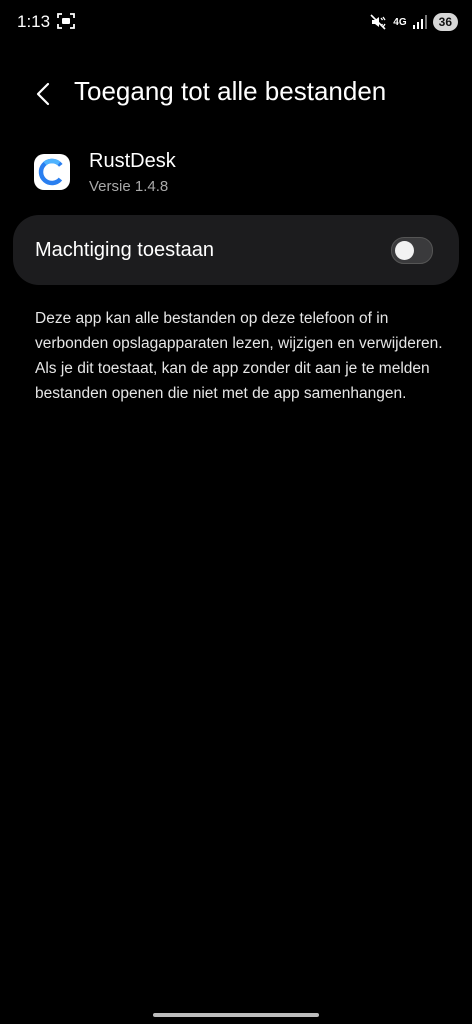  Describe the element at coordinates (44, 94) in the screenshot. I see `back-button` at that location.